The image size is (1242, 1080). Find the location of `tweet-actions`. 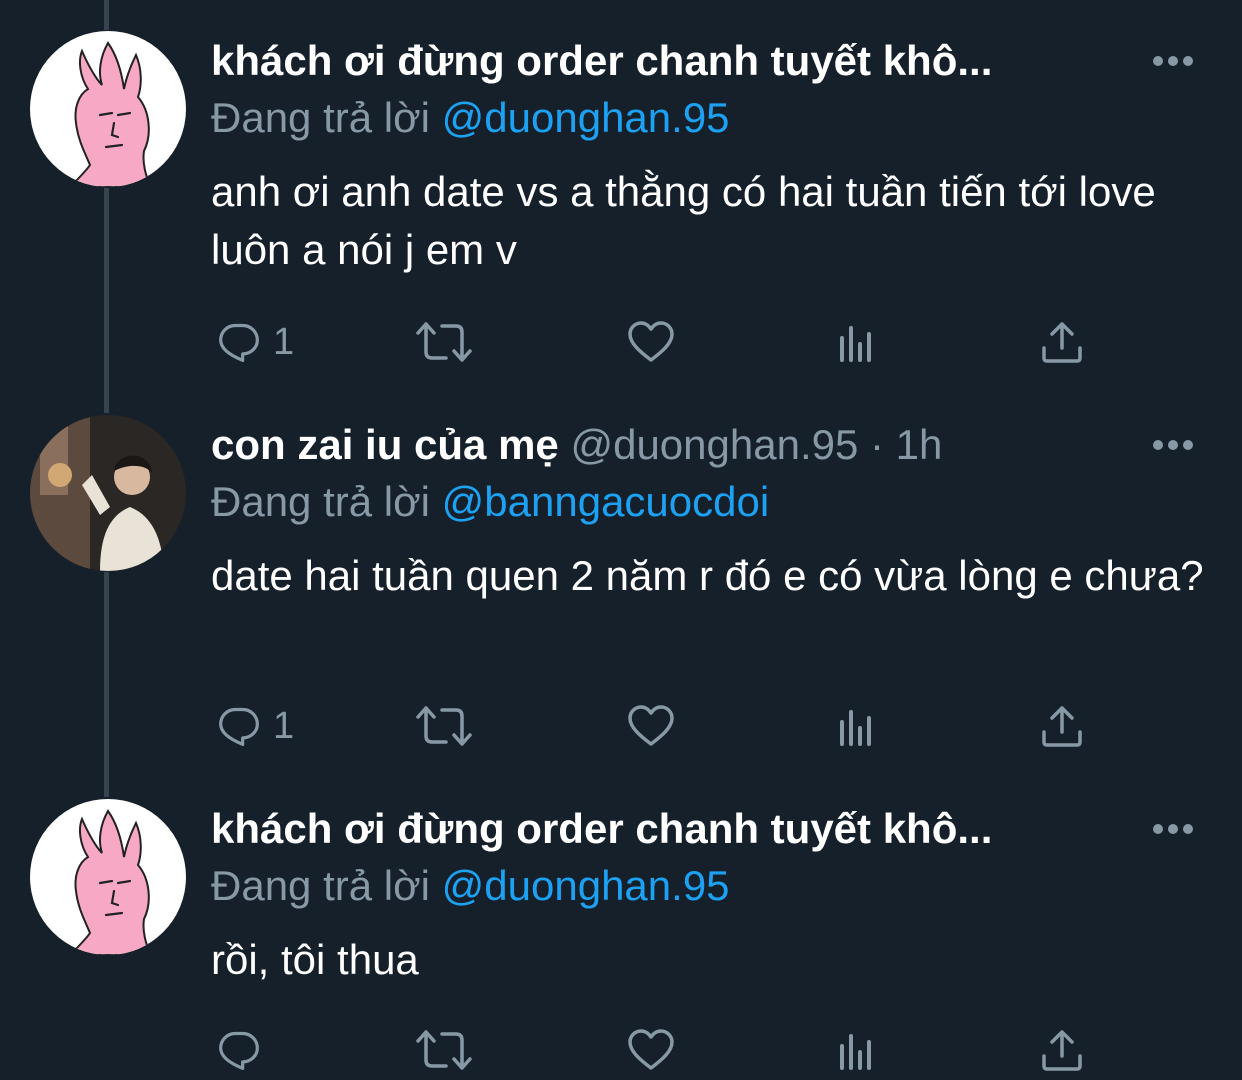

tweet-actions is located at coordinates (621, 1050).